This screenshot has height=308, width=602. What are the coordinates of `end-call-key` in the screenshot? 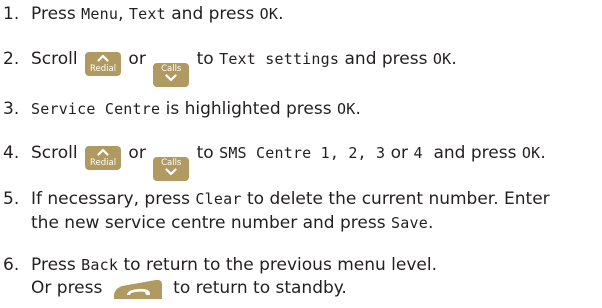 It's located at (138, 288).